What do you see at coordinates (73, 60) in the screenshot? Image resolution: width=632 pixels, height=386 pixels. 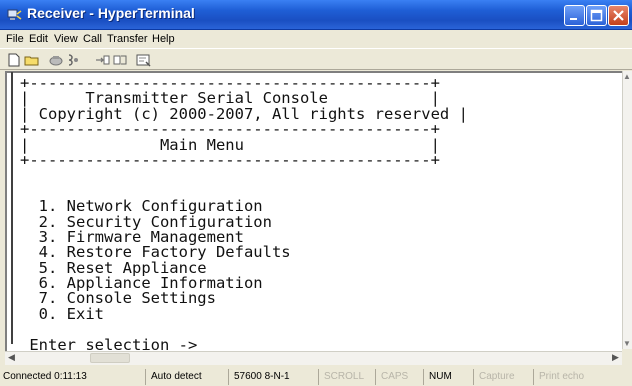 I see `disconnect-icon` at bounding box center [73, 60].